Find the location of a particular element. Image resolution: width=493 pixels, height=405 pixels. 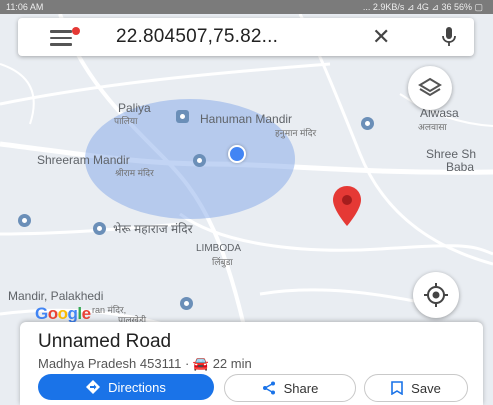

bookmark-icon is located at coordinates (397, 388).